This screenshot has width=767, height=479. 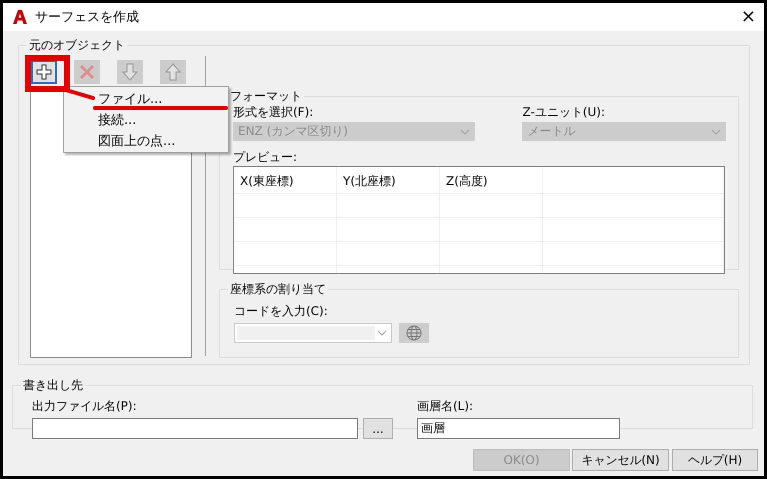 I want to click on add-button, so click(x=44, y=72).